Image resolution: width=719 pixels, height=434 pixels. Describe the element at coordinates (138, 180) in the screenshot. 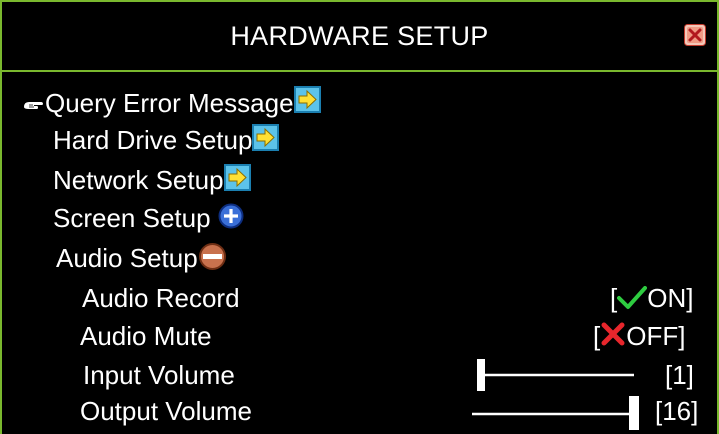

I see `menu-item-label: Network Setup` at that location.